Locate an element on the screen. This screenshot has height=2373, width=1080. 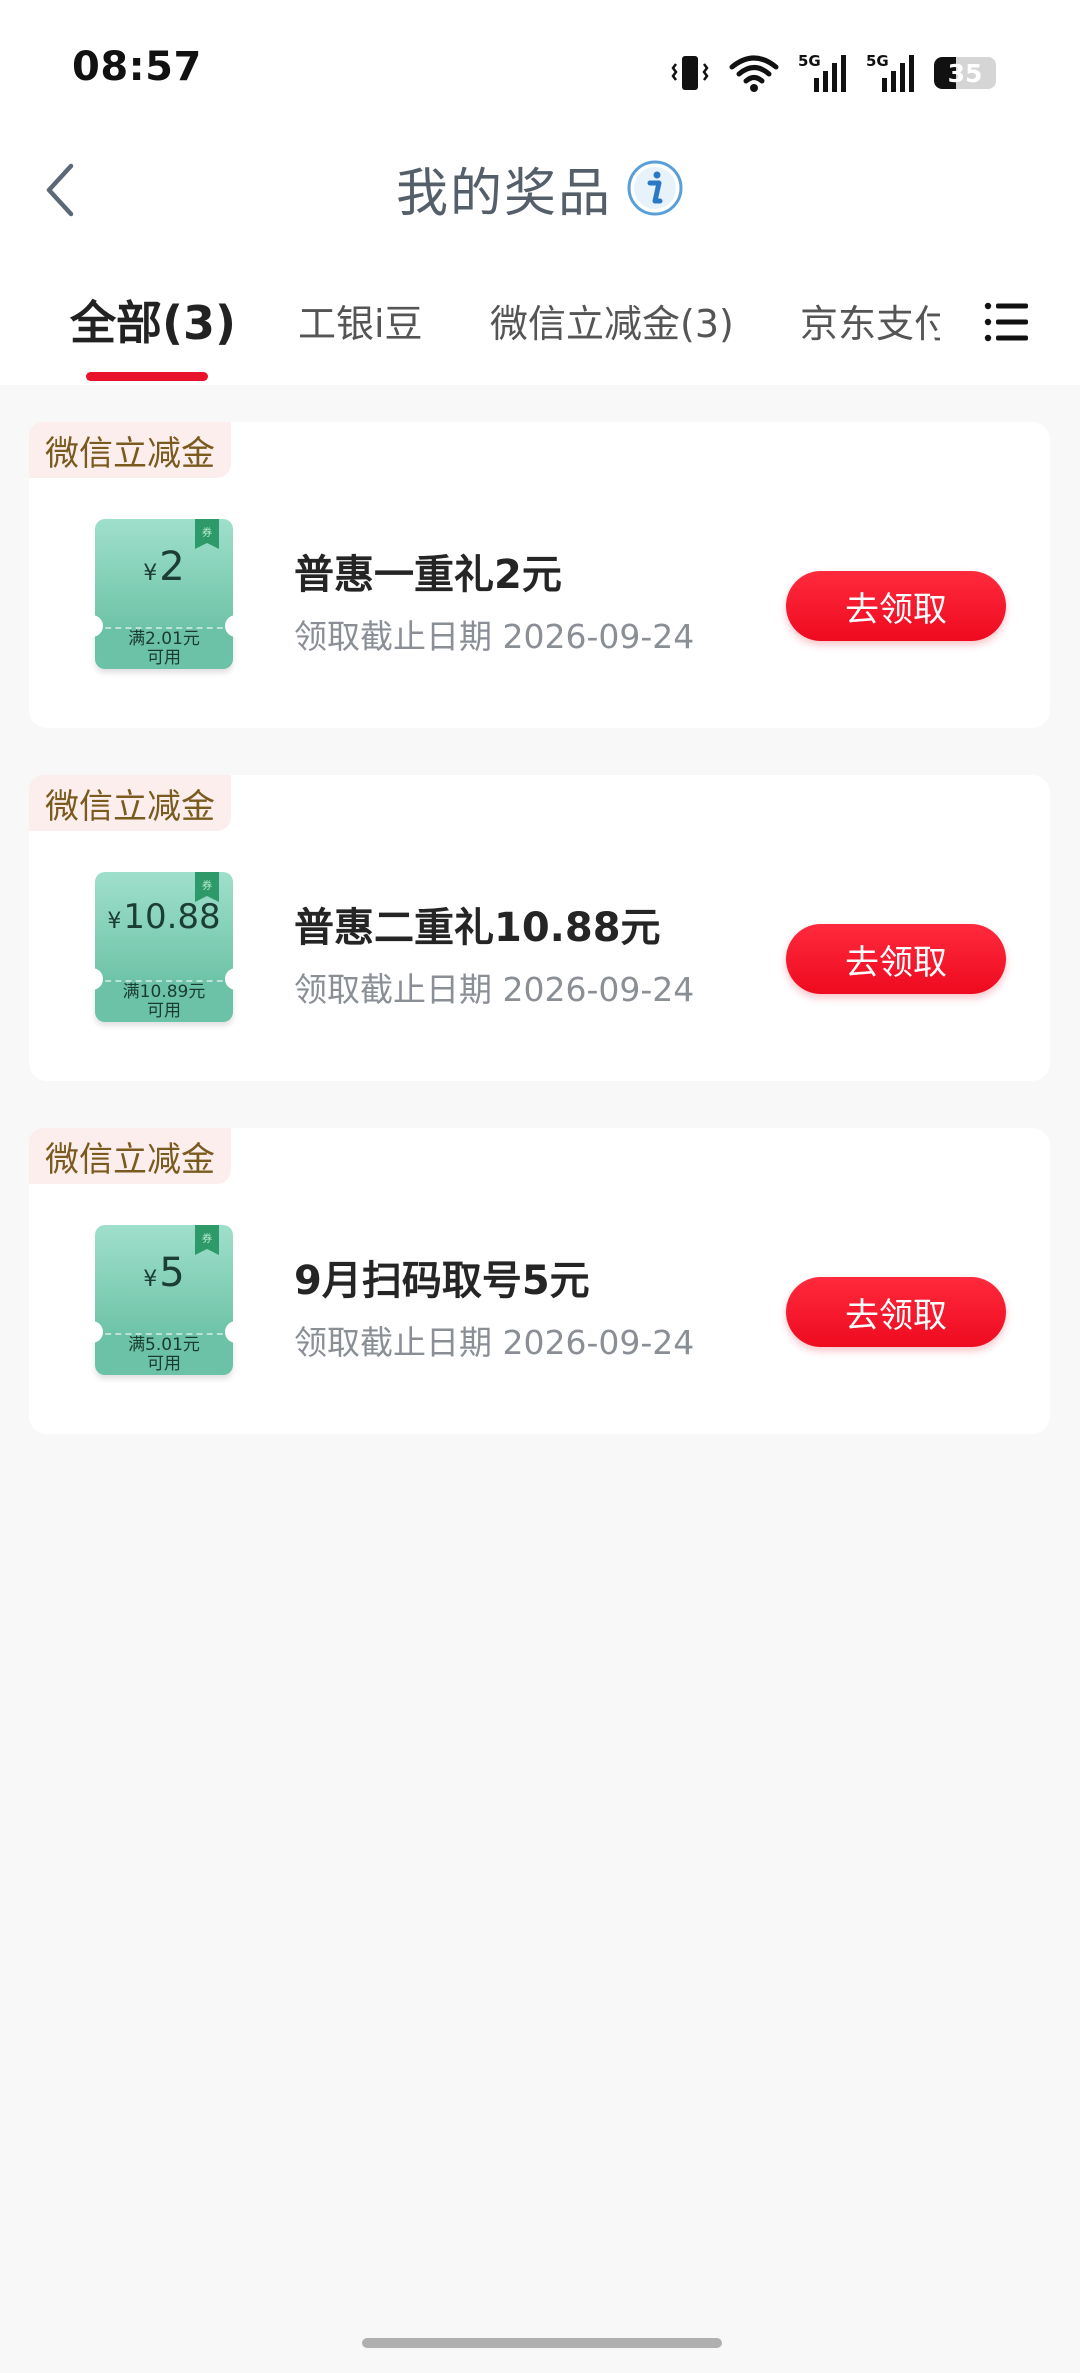
coupon-amount: ¥ 5 is located at coordinates (164, 1280).